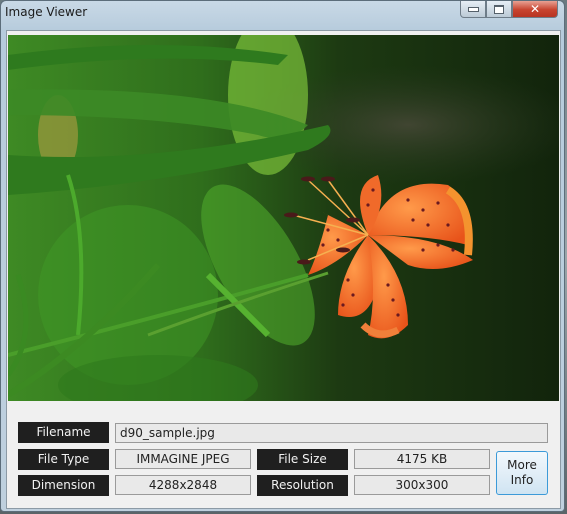 The width and height of the screenshot is (567, 514). Describe the element at coordinates (63, 459) in the screenshot. I see `filetype-label: File Type` at that location.